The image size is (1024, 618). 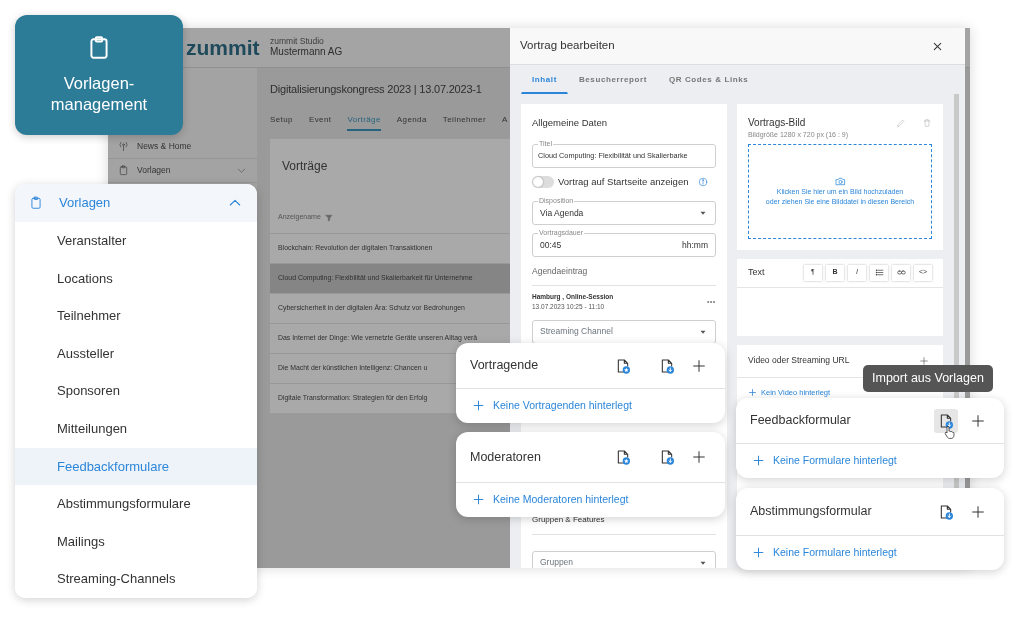 I want to click on menu-item: Streaming-Channels, so click(x=136, y=579).